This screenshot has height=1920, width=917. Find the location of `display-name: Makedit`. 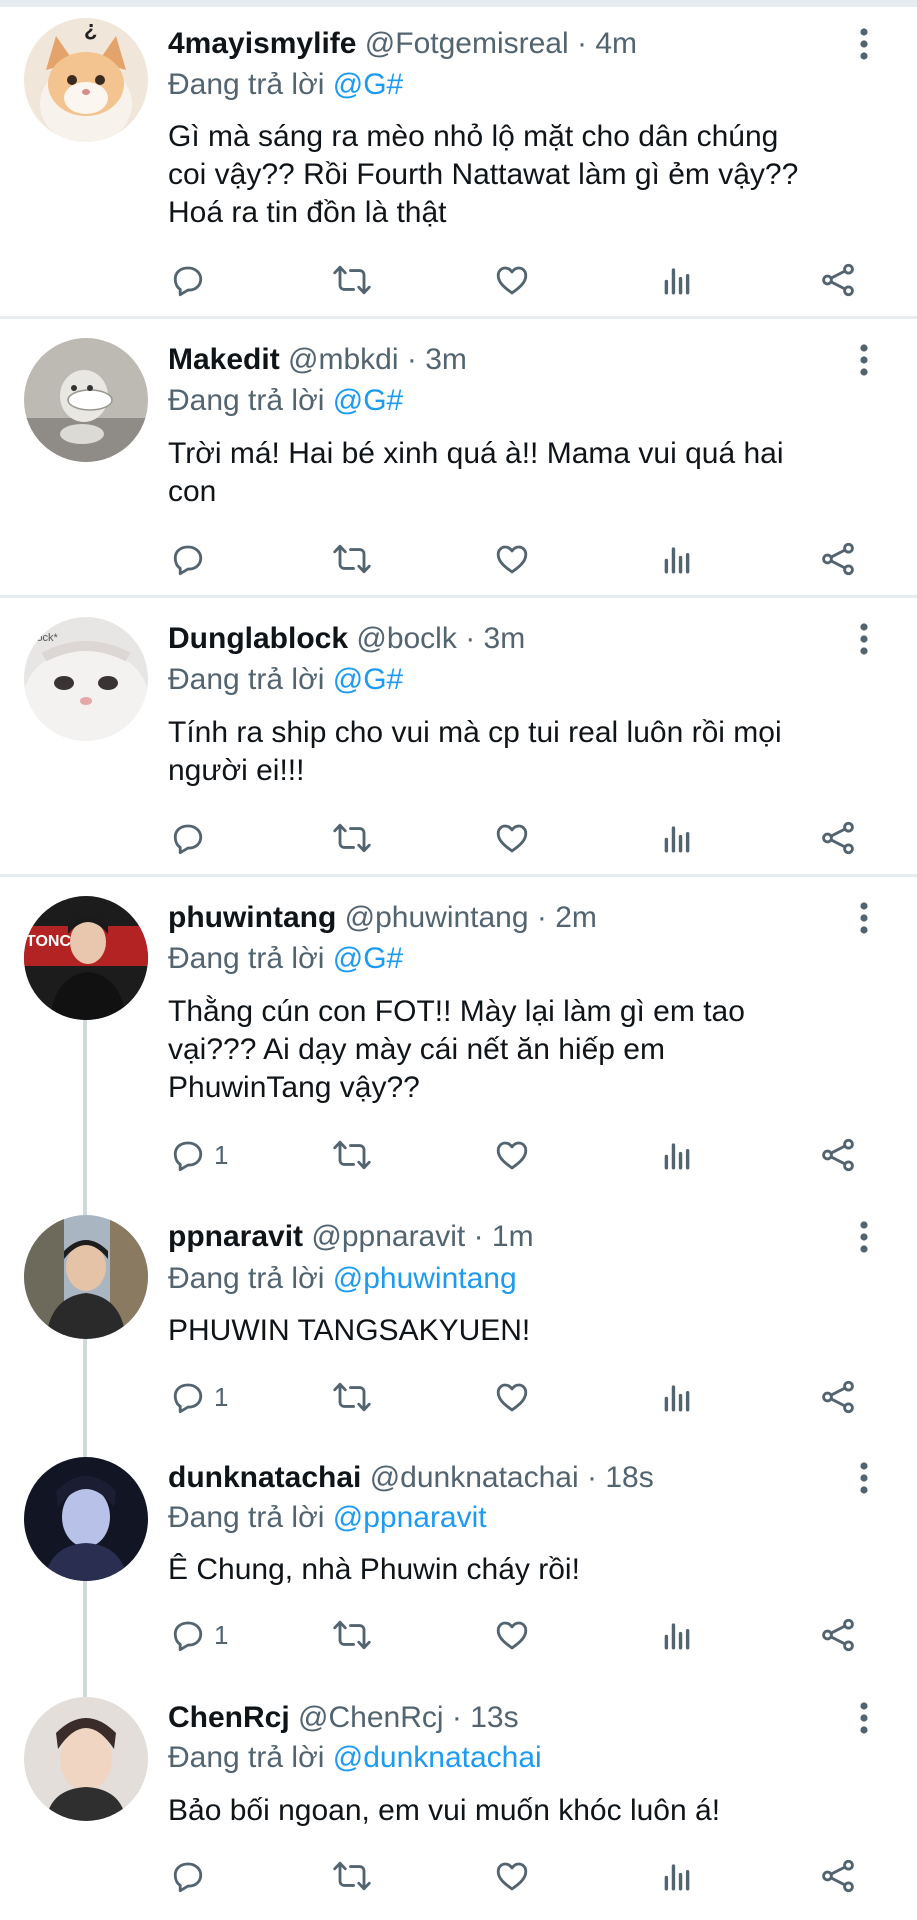

display-name: Makedit is located at coordinates (224, 359).